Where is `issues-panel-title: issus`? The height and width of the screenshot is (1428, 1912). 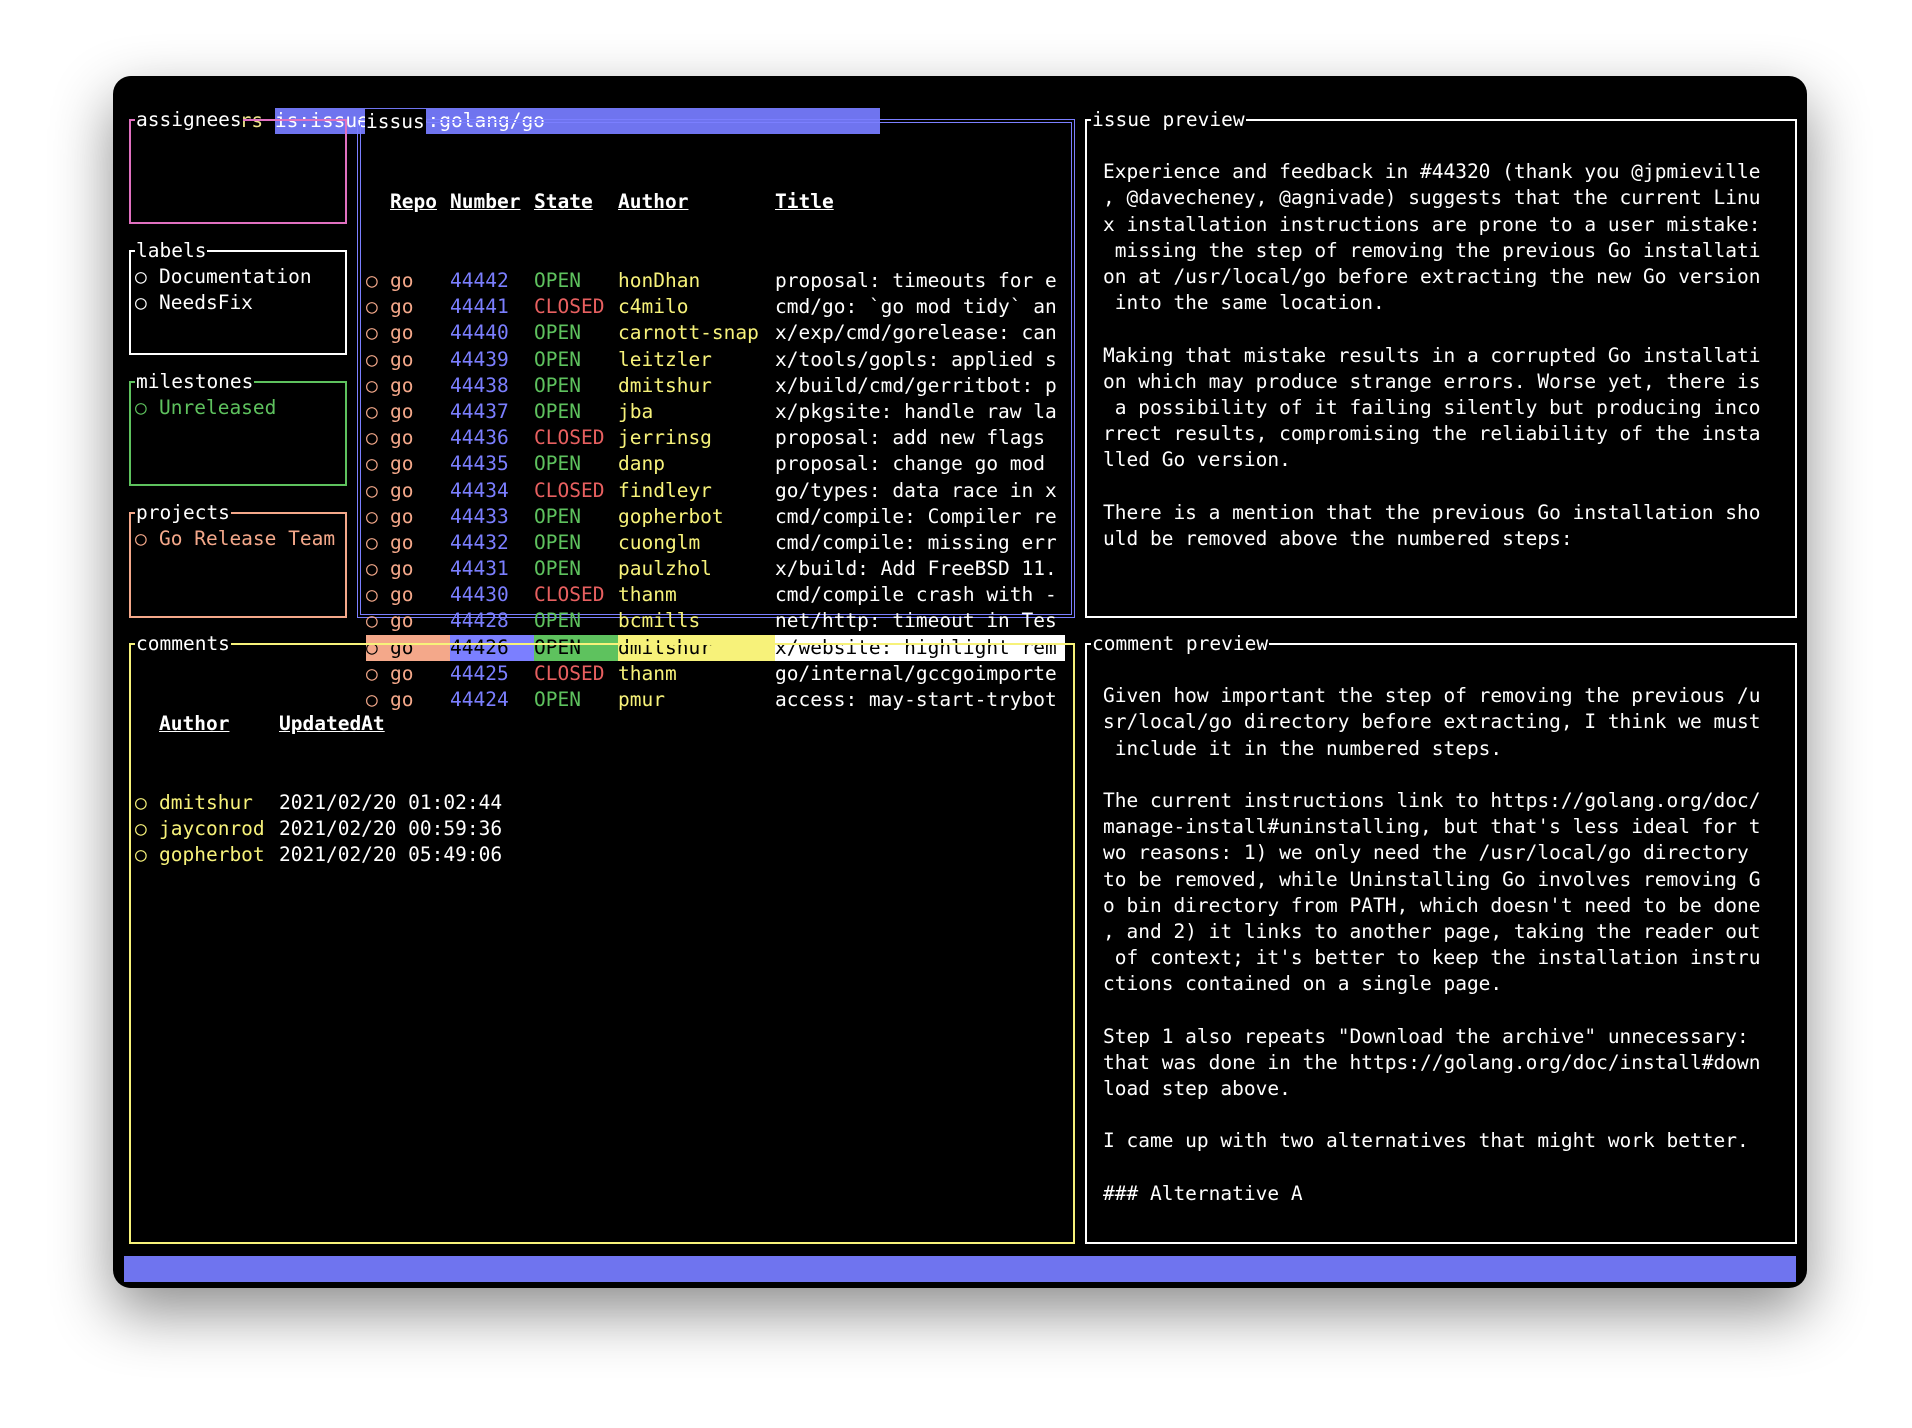 issues-panel-title: issus is located at coordinates (395, 122).